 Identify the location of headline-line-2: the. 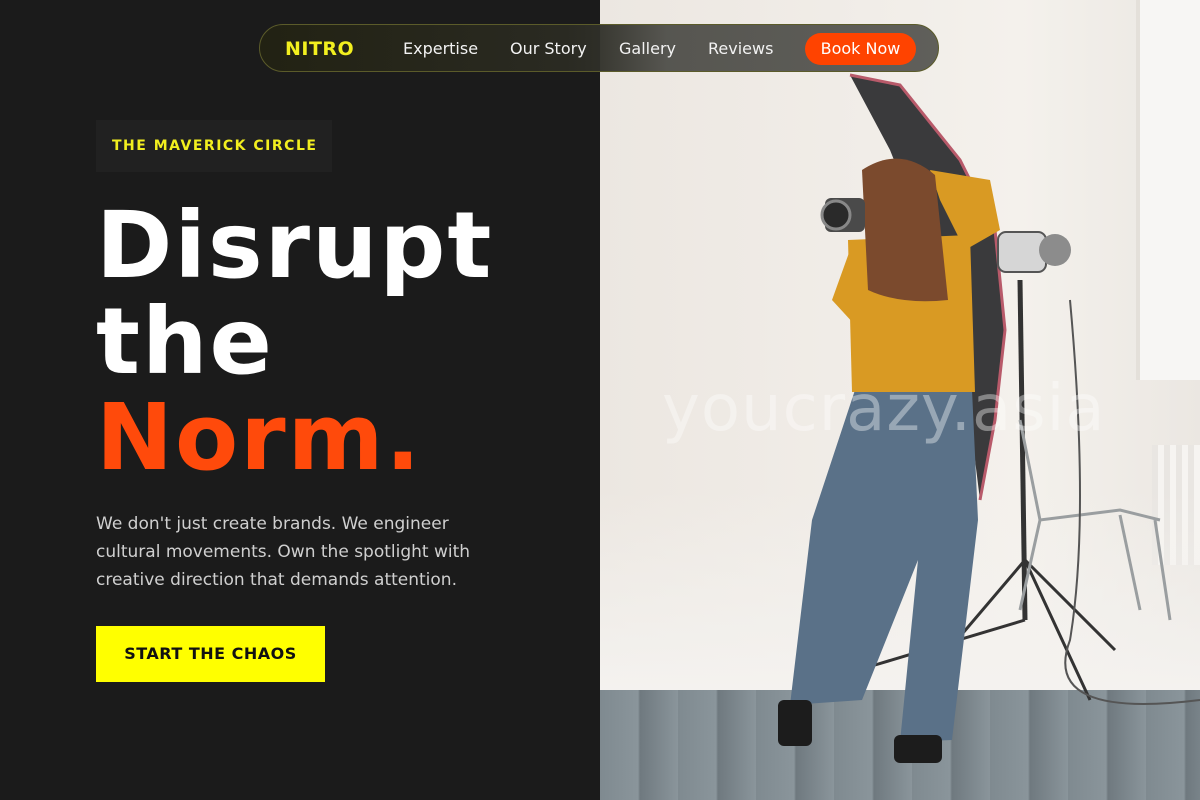
(185, 341).